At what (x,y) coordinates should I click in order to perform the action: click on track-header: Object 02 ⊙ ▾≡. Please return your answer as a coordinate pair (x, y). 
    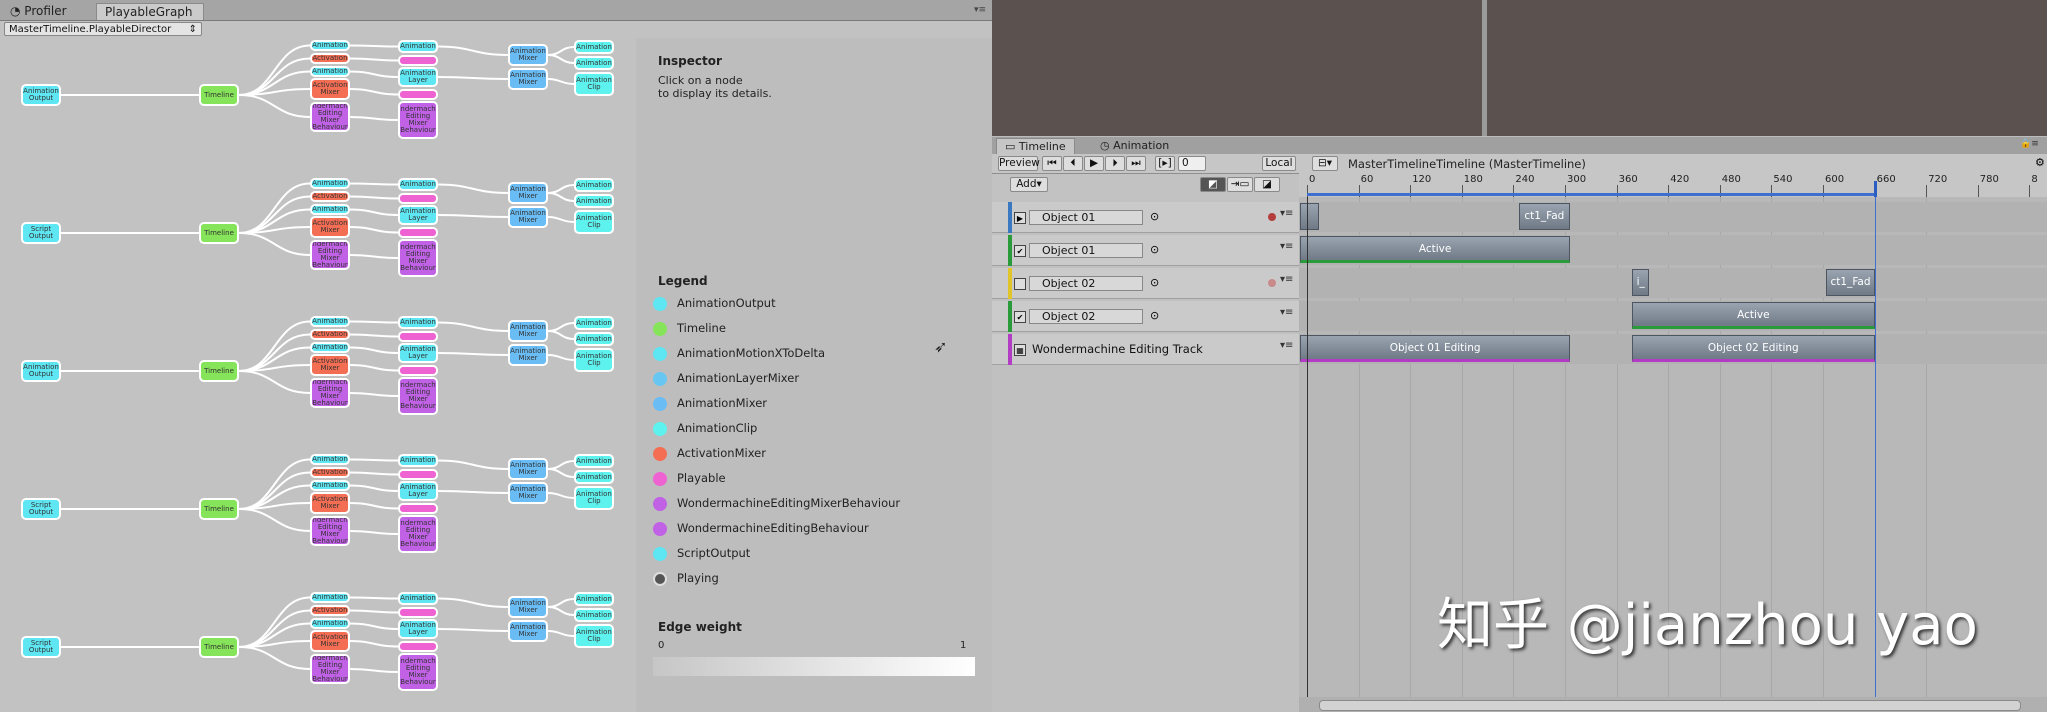
    Looking at the image, I should click on (1145, 283).